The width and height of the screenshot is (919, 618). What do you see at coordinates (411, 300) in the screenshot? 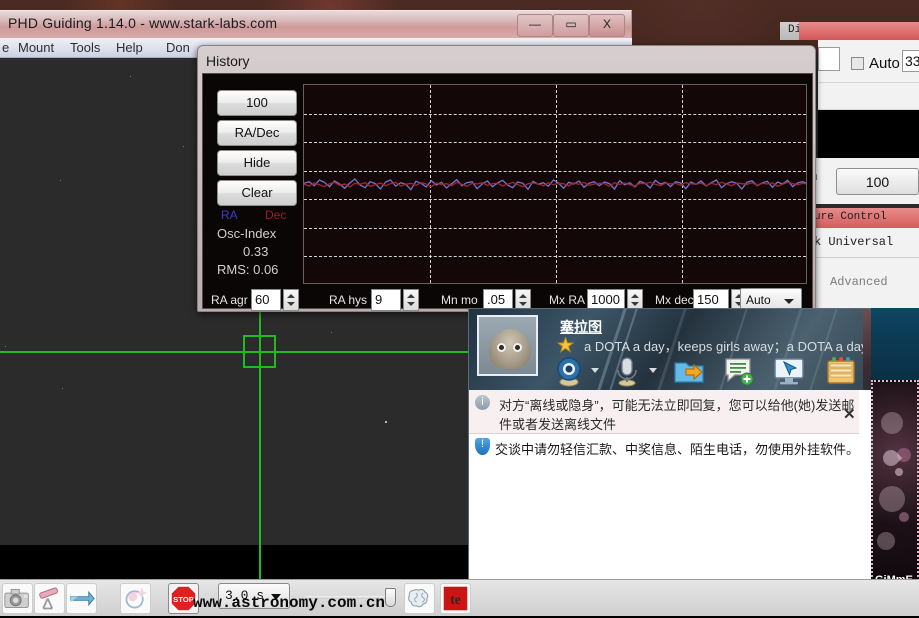
I see `ra-hysteresis-spinner` at bounding box center [411, 300].